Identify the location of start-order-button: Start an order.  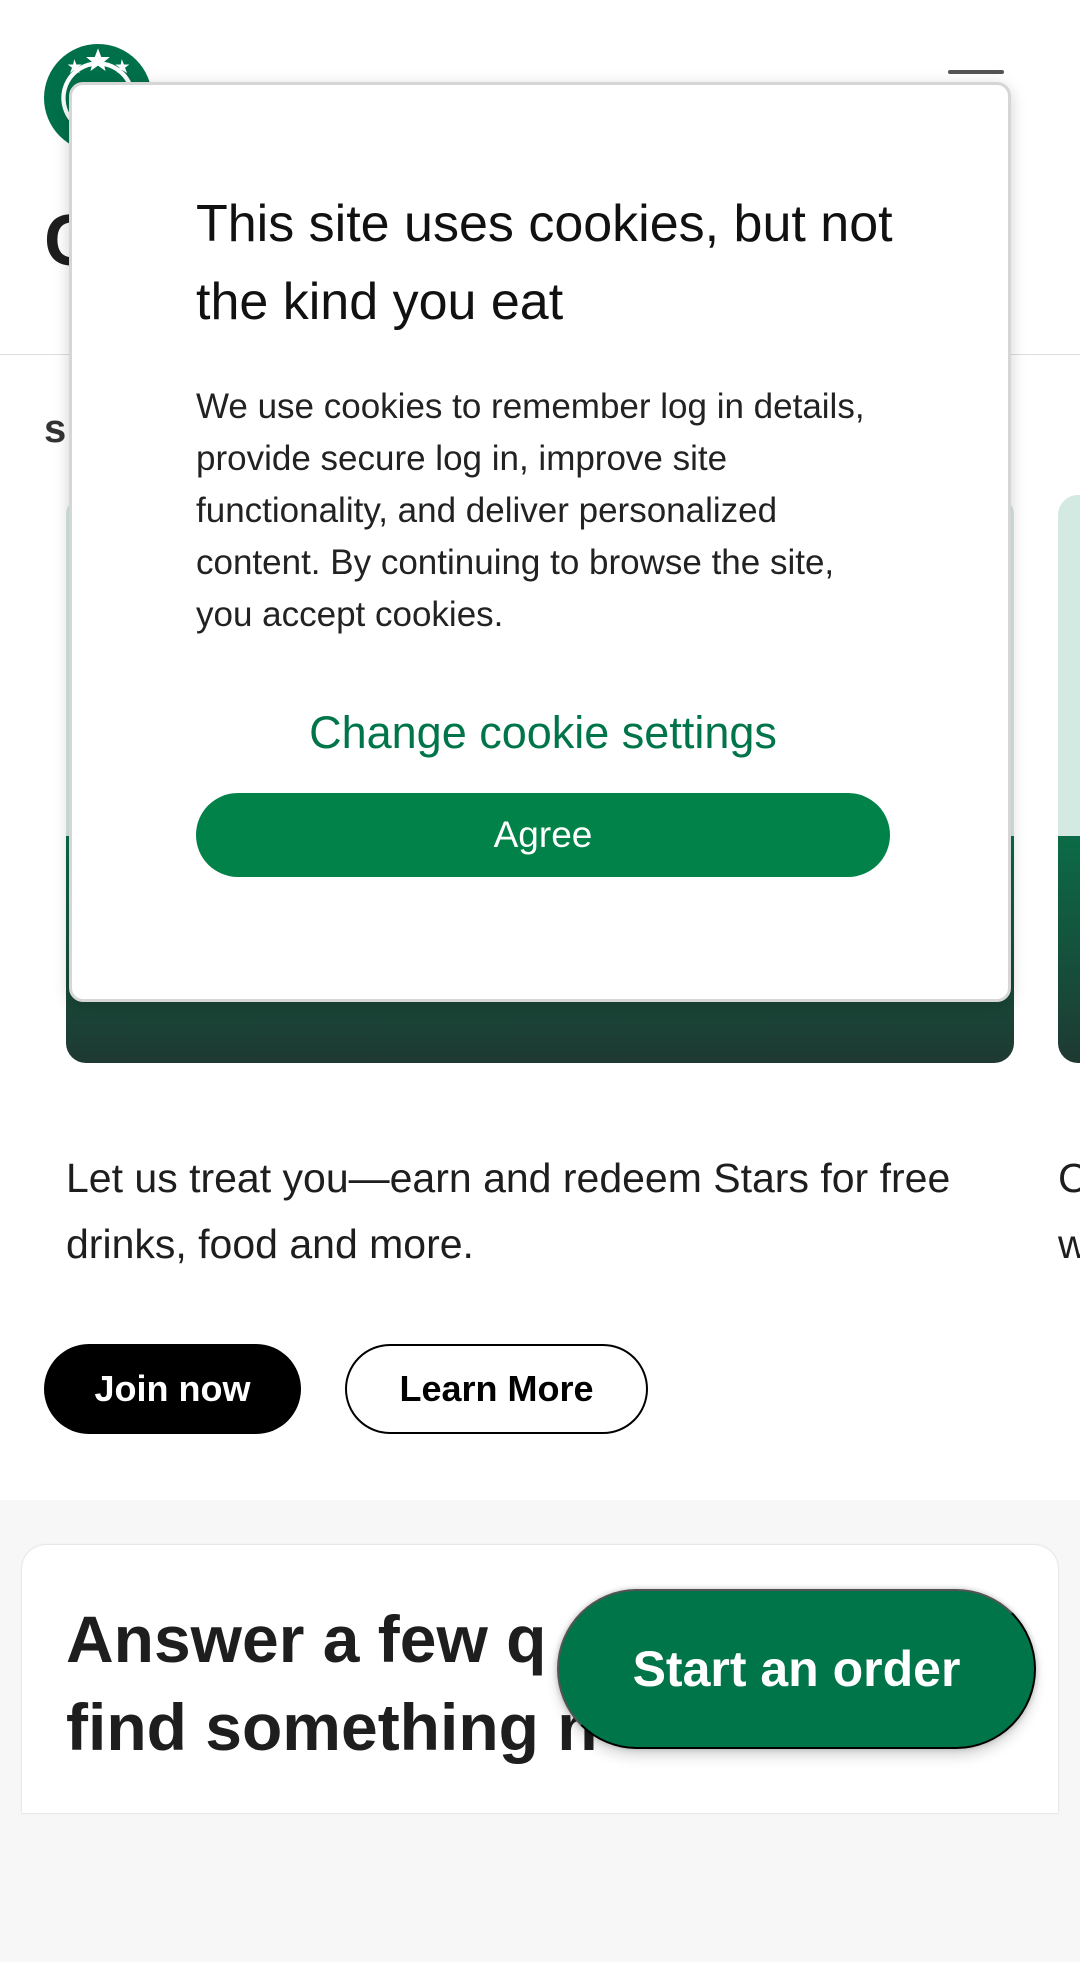
(796, 1669).